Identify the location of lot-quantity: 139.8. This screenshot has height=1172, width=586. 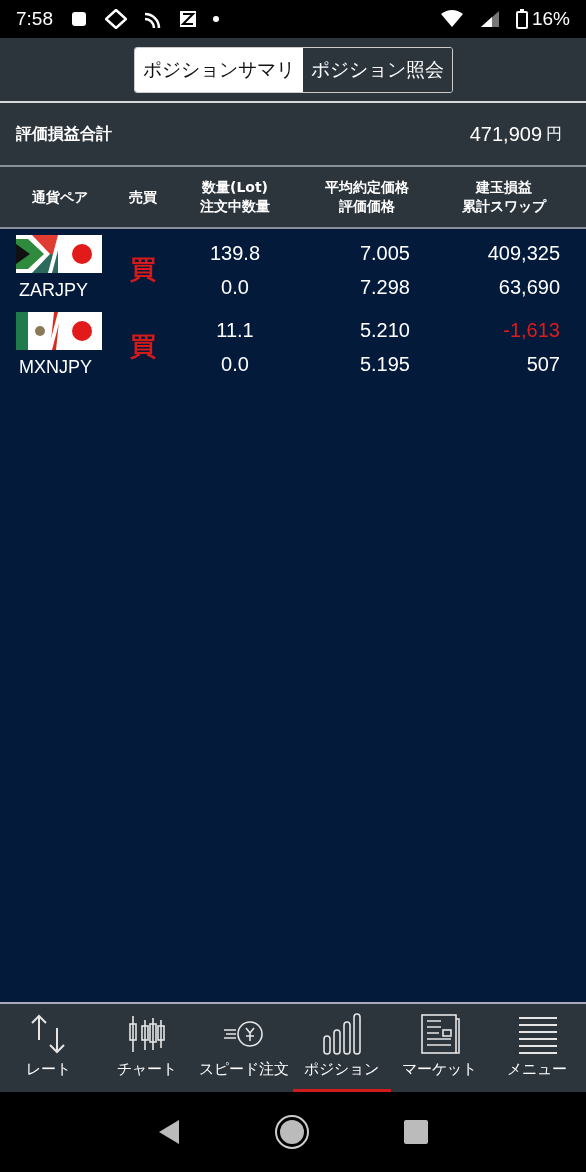
(235, 253).